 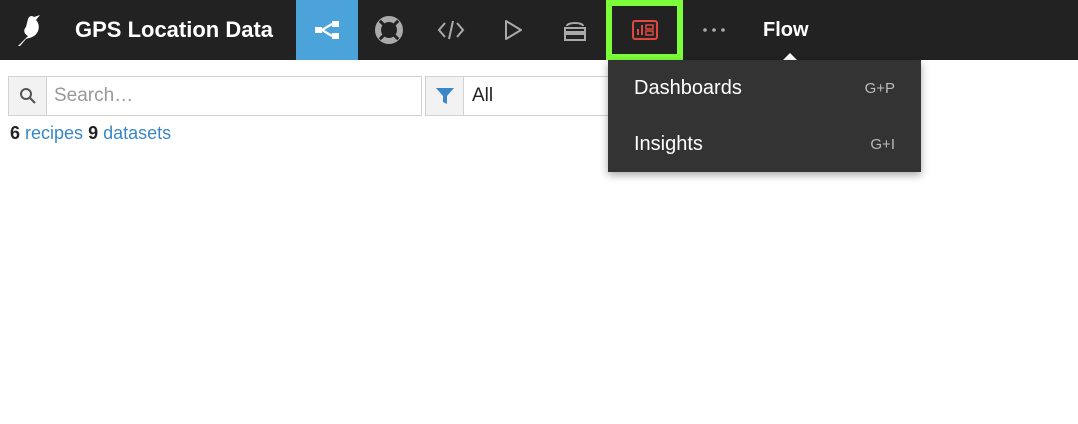 What do you see at coordinates (688, 87) in the screenshot?
I see `menu-item-label: Dashboards` at bounding box center [688, 87].